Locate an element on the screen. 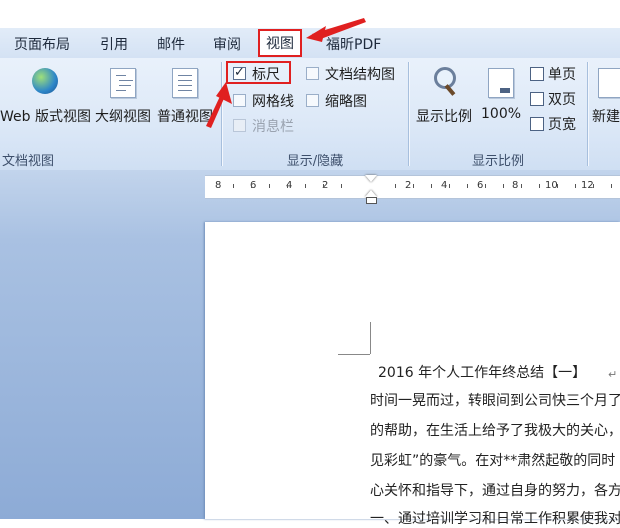 This screenshot has height=528, width=620. message-bar-checkbox is located at coordinates (239, 125).